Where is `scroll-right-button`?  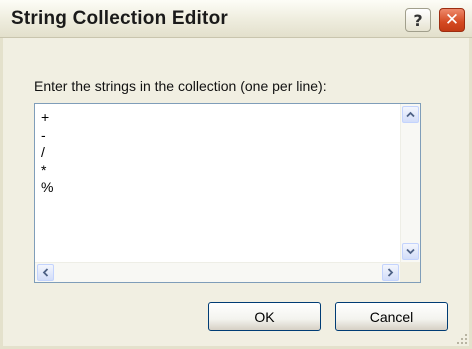 scroll-right-button is located at coordinates (390, 272).